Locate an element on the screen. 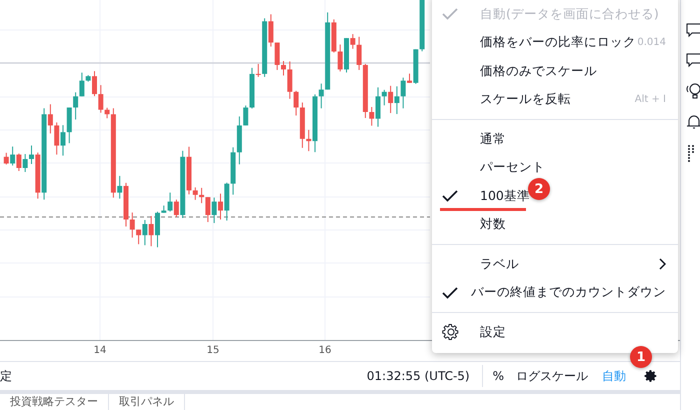 Image resolution: width=700 pixels, height=410 pixels. menu-item: ラベル is located at coordinates (555, 264).